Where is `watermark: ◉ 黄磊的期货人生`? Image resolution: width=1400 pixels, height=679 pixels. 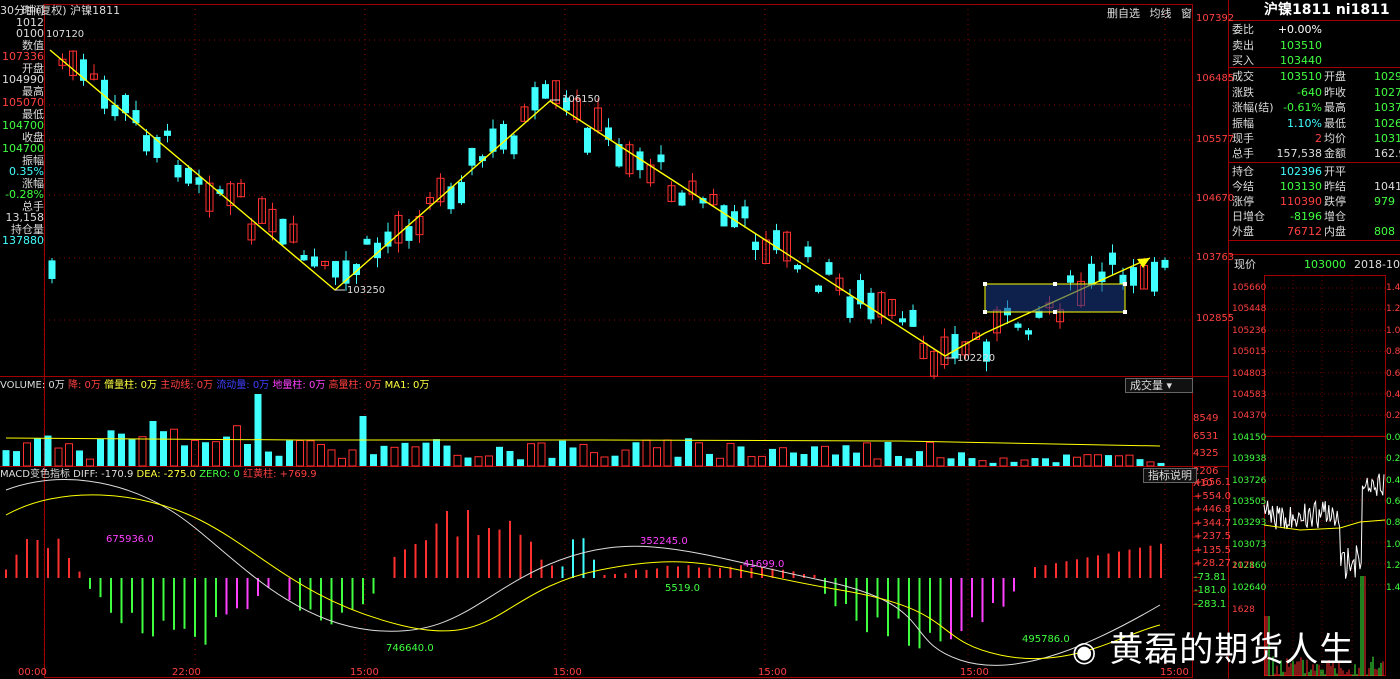 watermark: ◉ 黄磊的期货人生 is located at coordinates (1213, 646).